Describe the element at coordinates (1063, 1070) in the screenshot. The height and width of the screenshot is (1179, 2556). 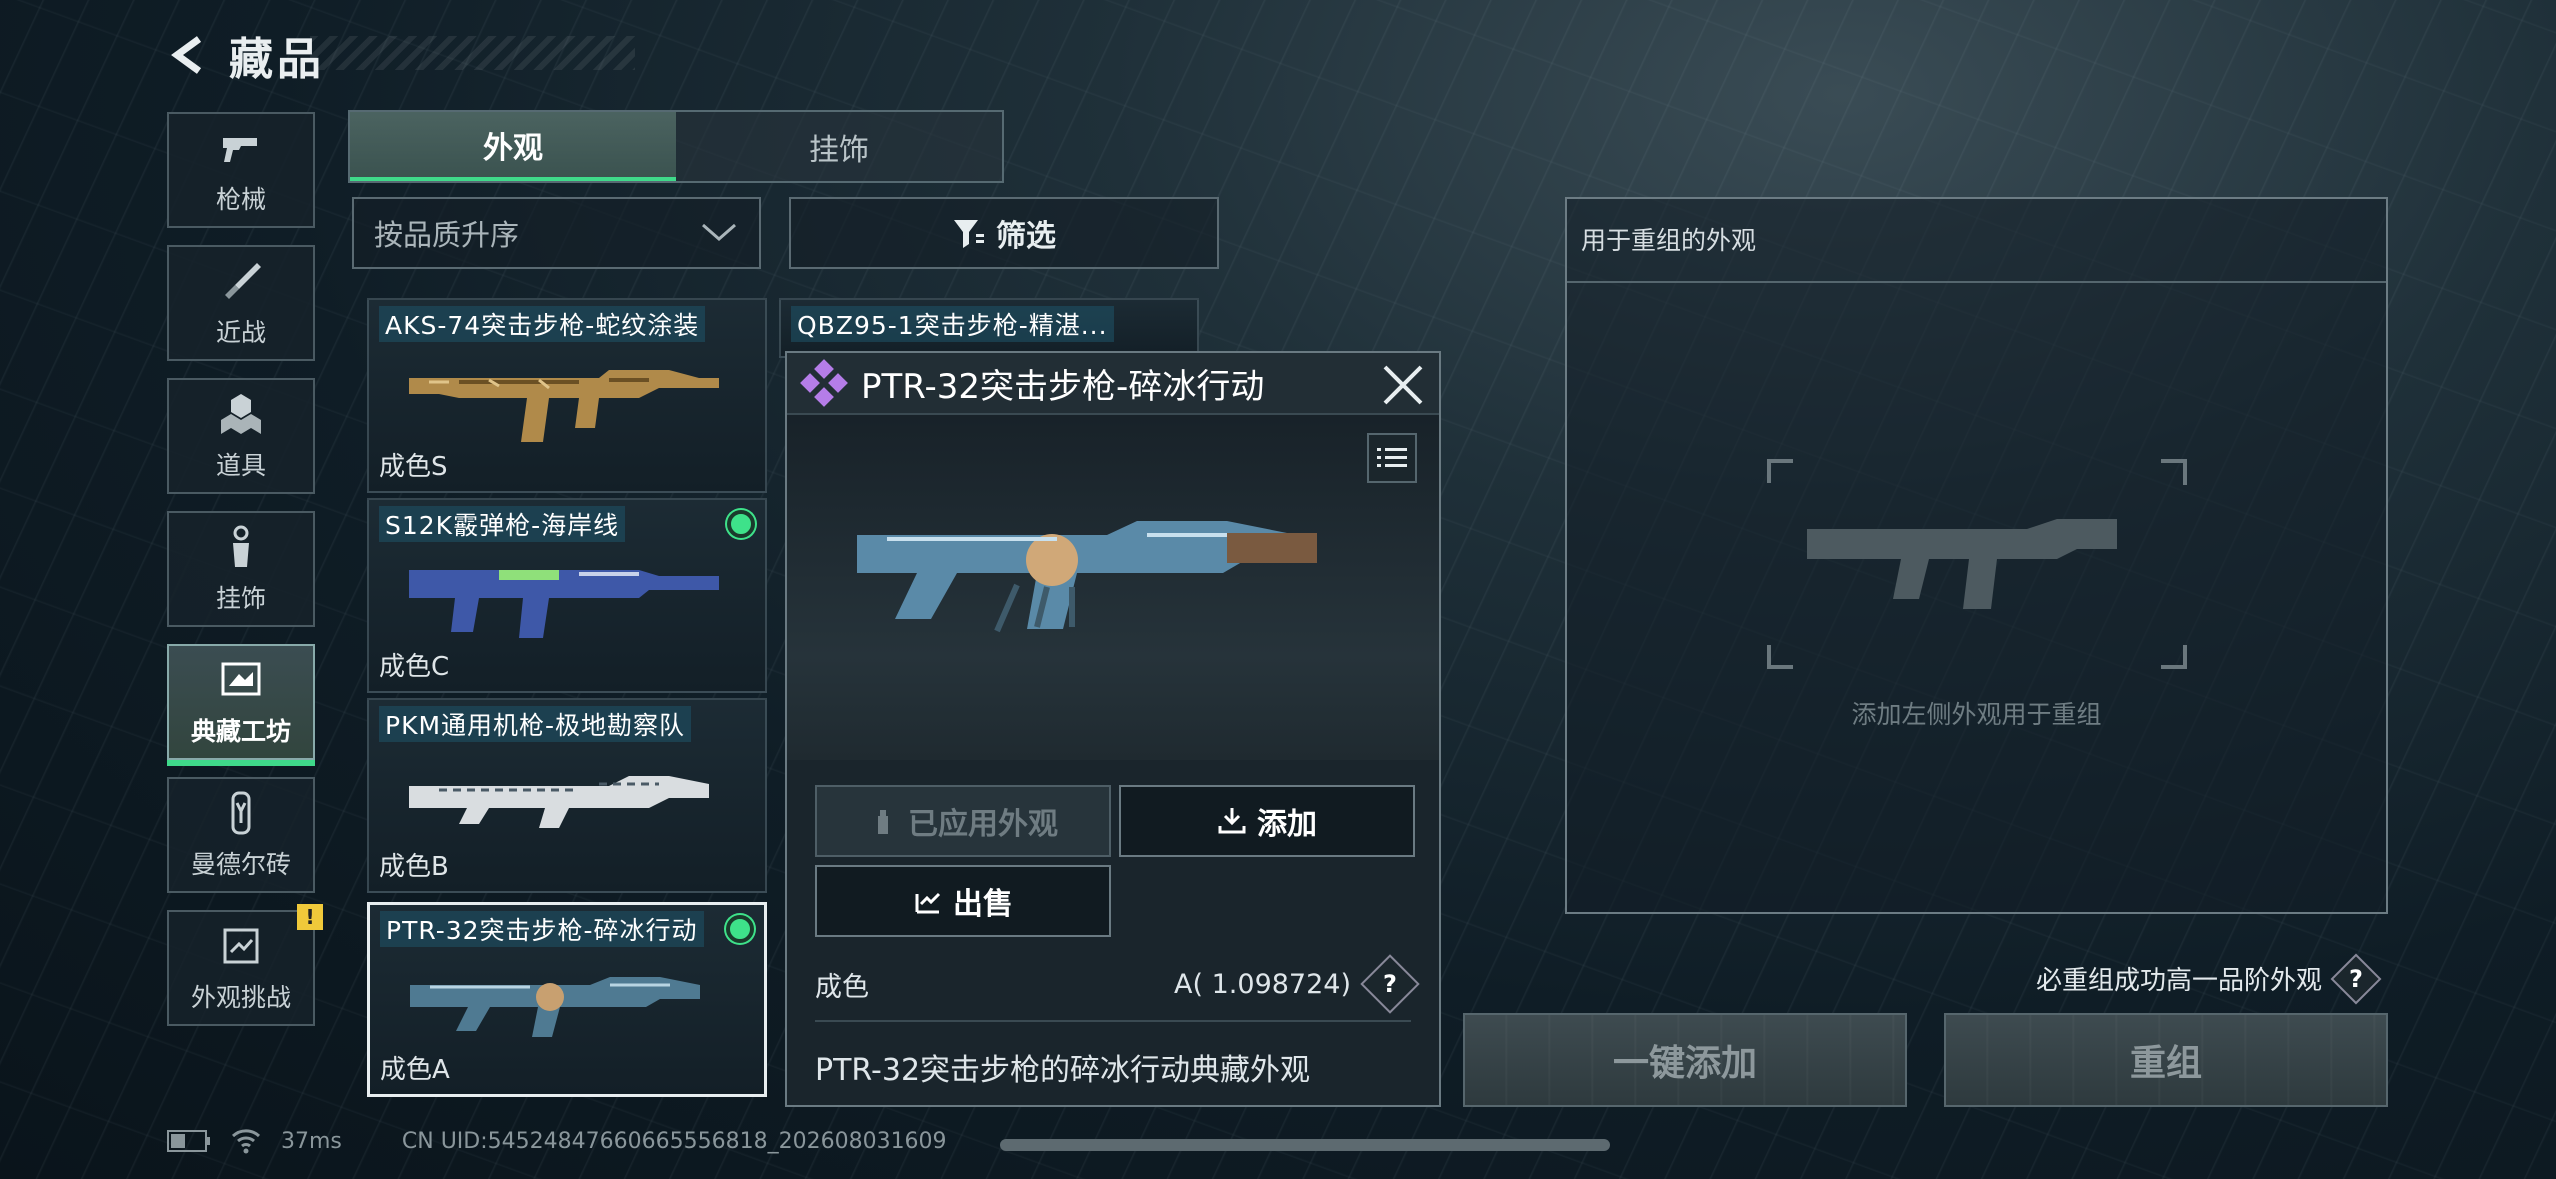
I see `skin-description: PTR-32突击步枪的碎冰行动典藏外观` at that location.